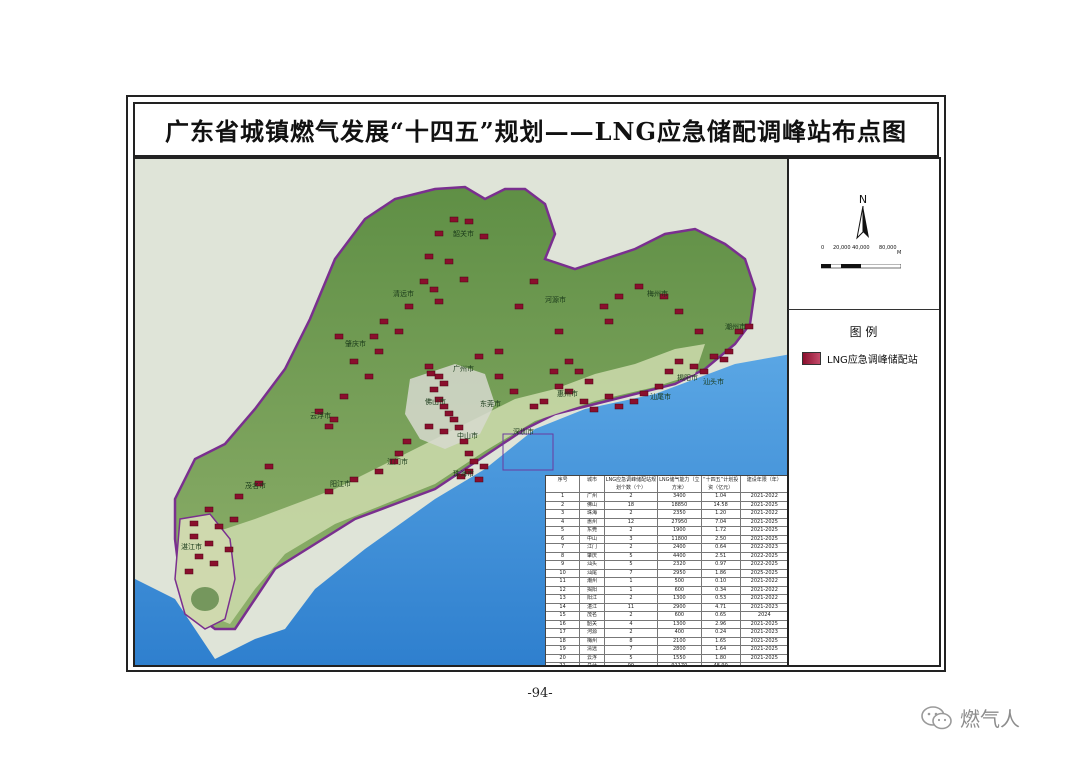  Describe the element at coordinates (205, 599) in the screenshot. I see `volcanic-crater` at that location.